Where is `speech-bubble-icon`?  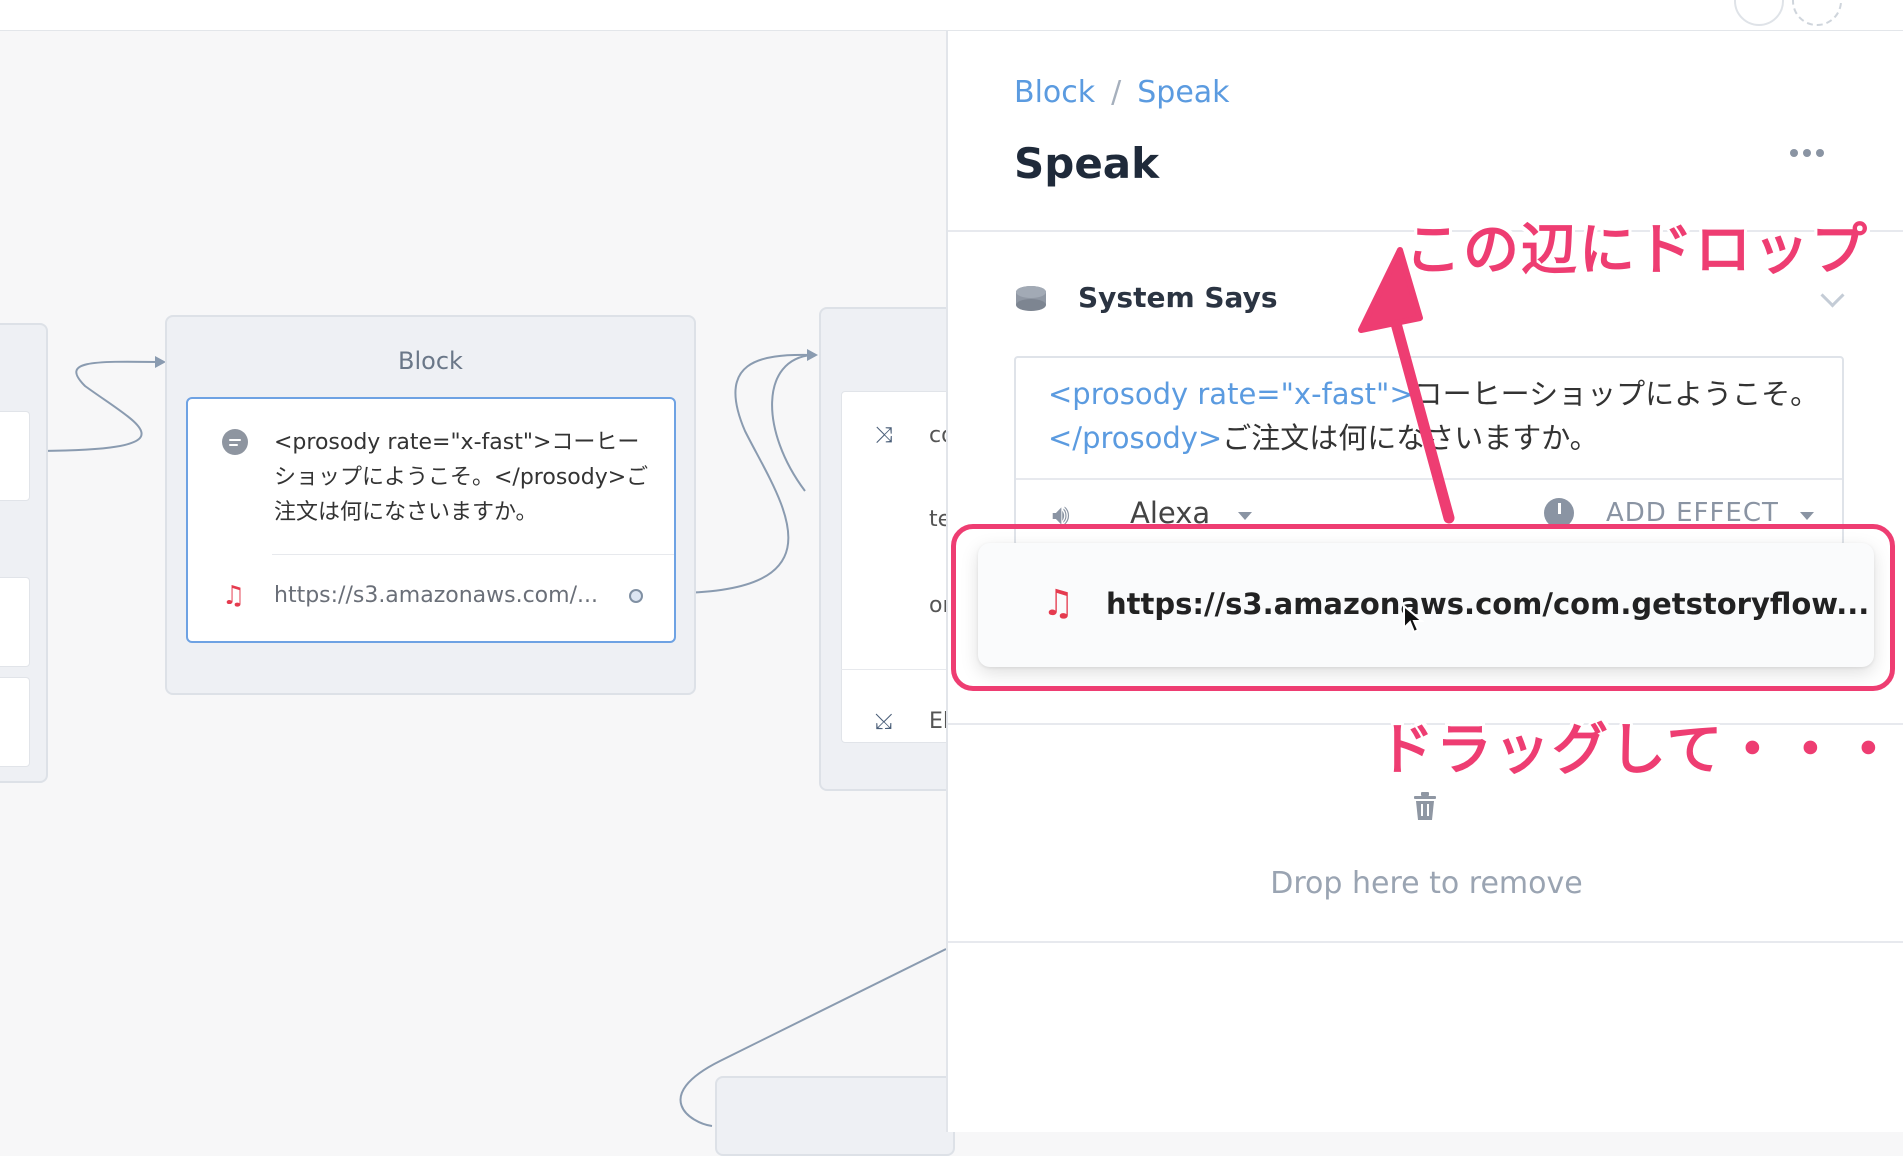 speech-bubble-icon is located at coordinates (235, 442).